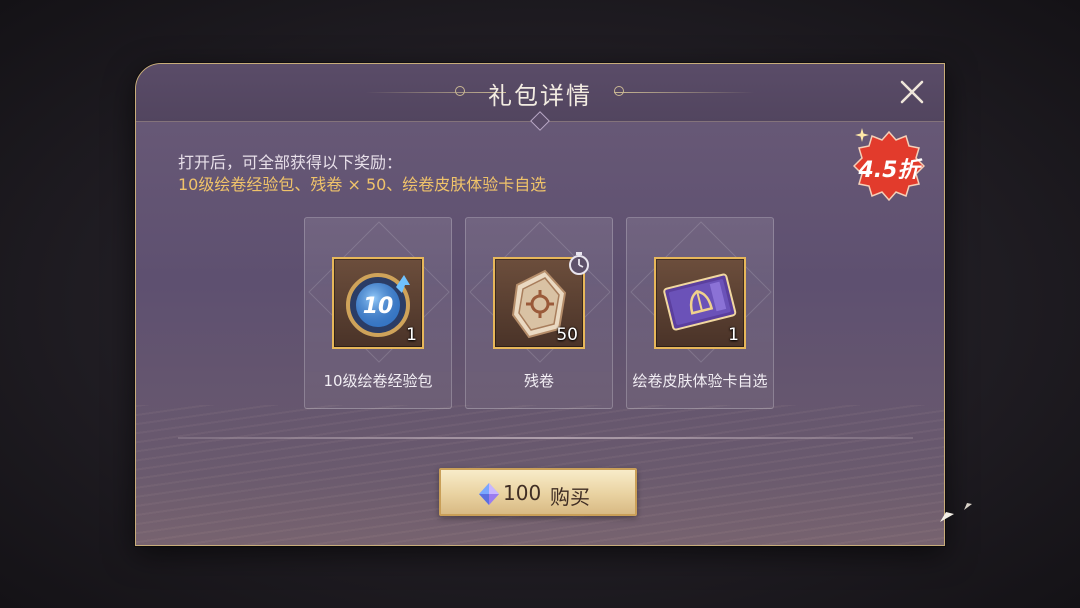 The image size is (1080, 608). I want to click on item-name: 残卷, so click(538, 381).